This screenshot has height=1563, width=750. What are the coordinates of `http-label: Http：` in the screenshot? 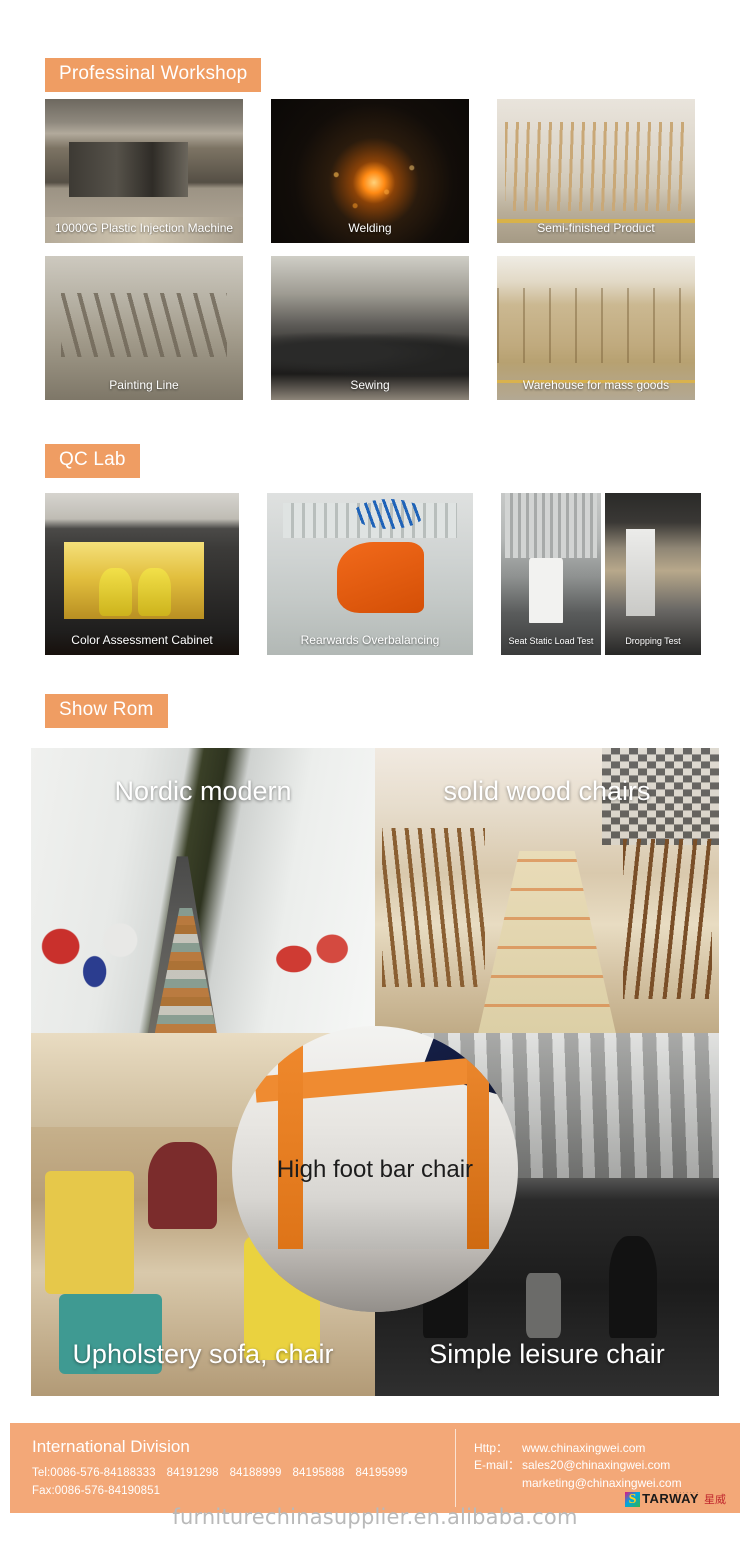 It's located at (491, 1448).